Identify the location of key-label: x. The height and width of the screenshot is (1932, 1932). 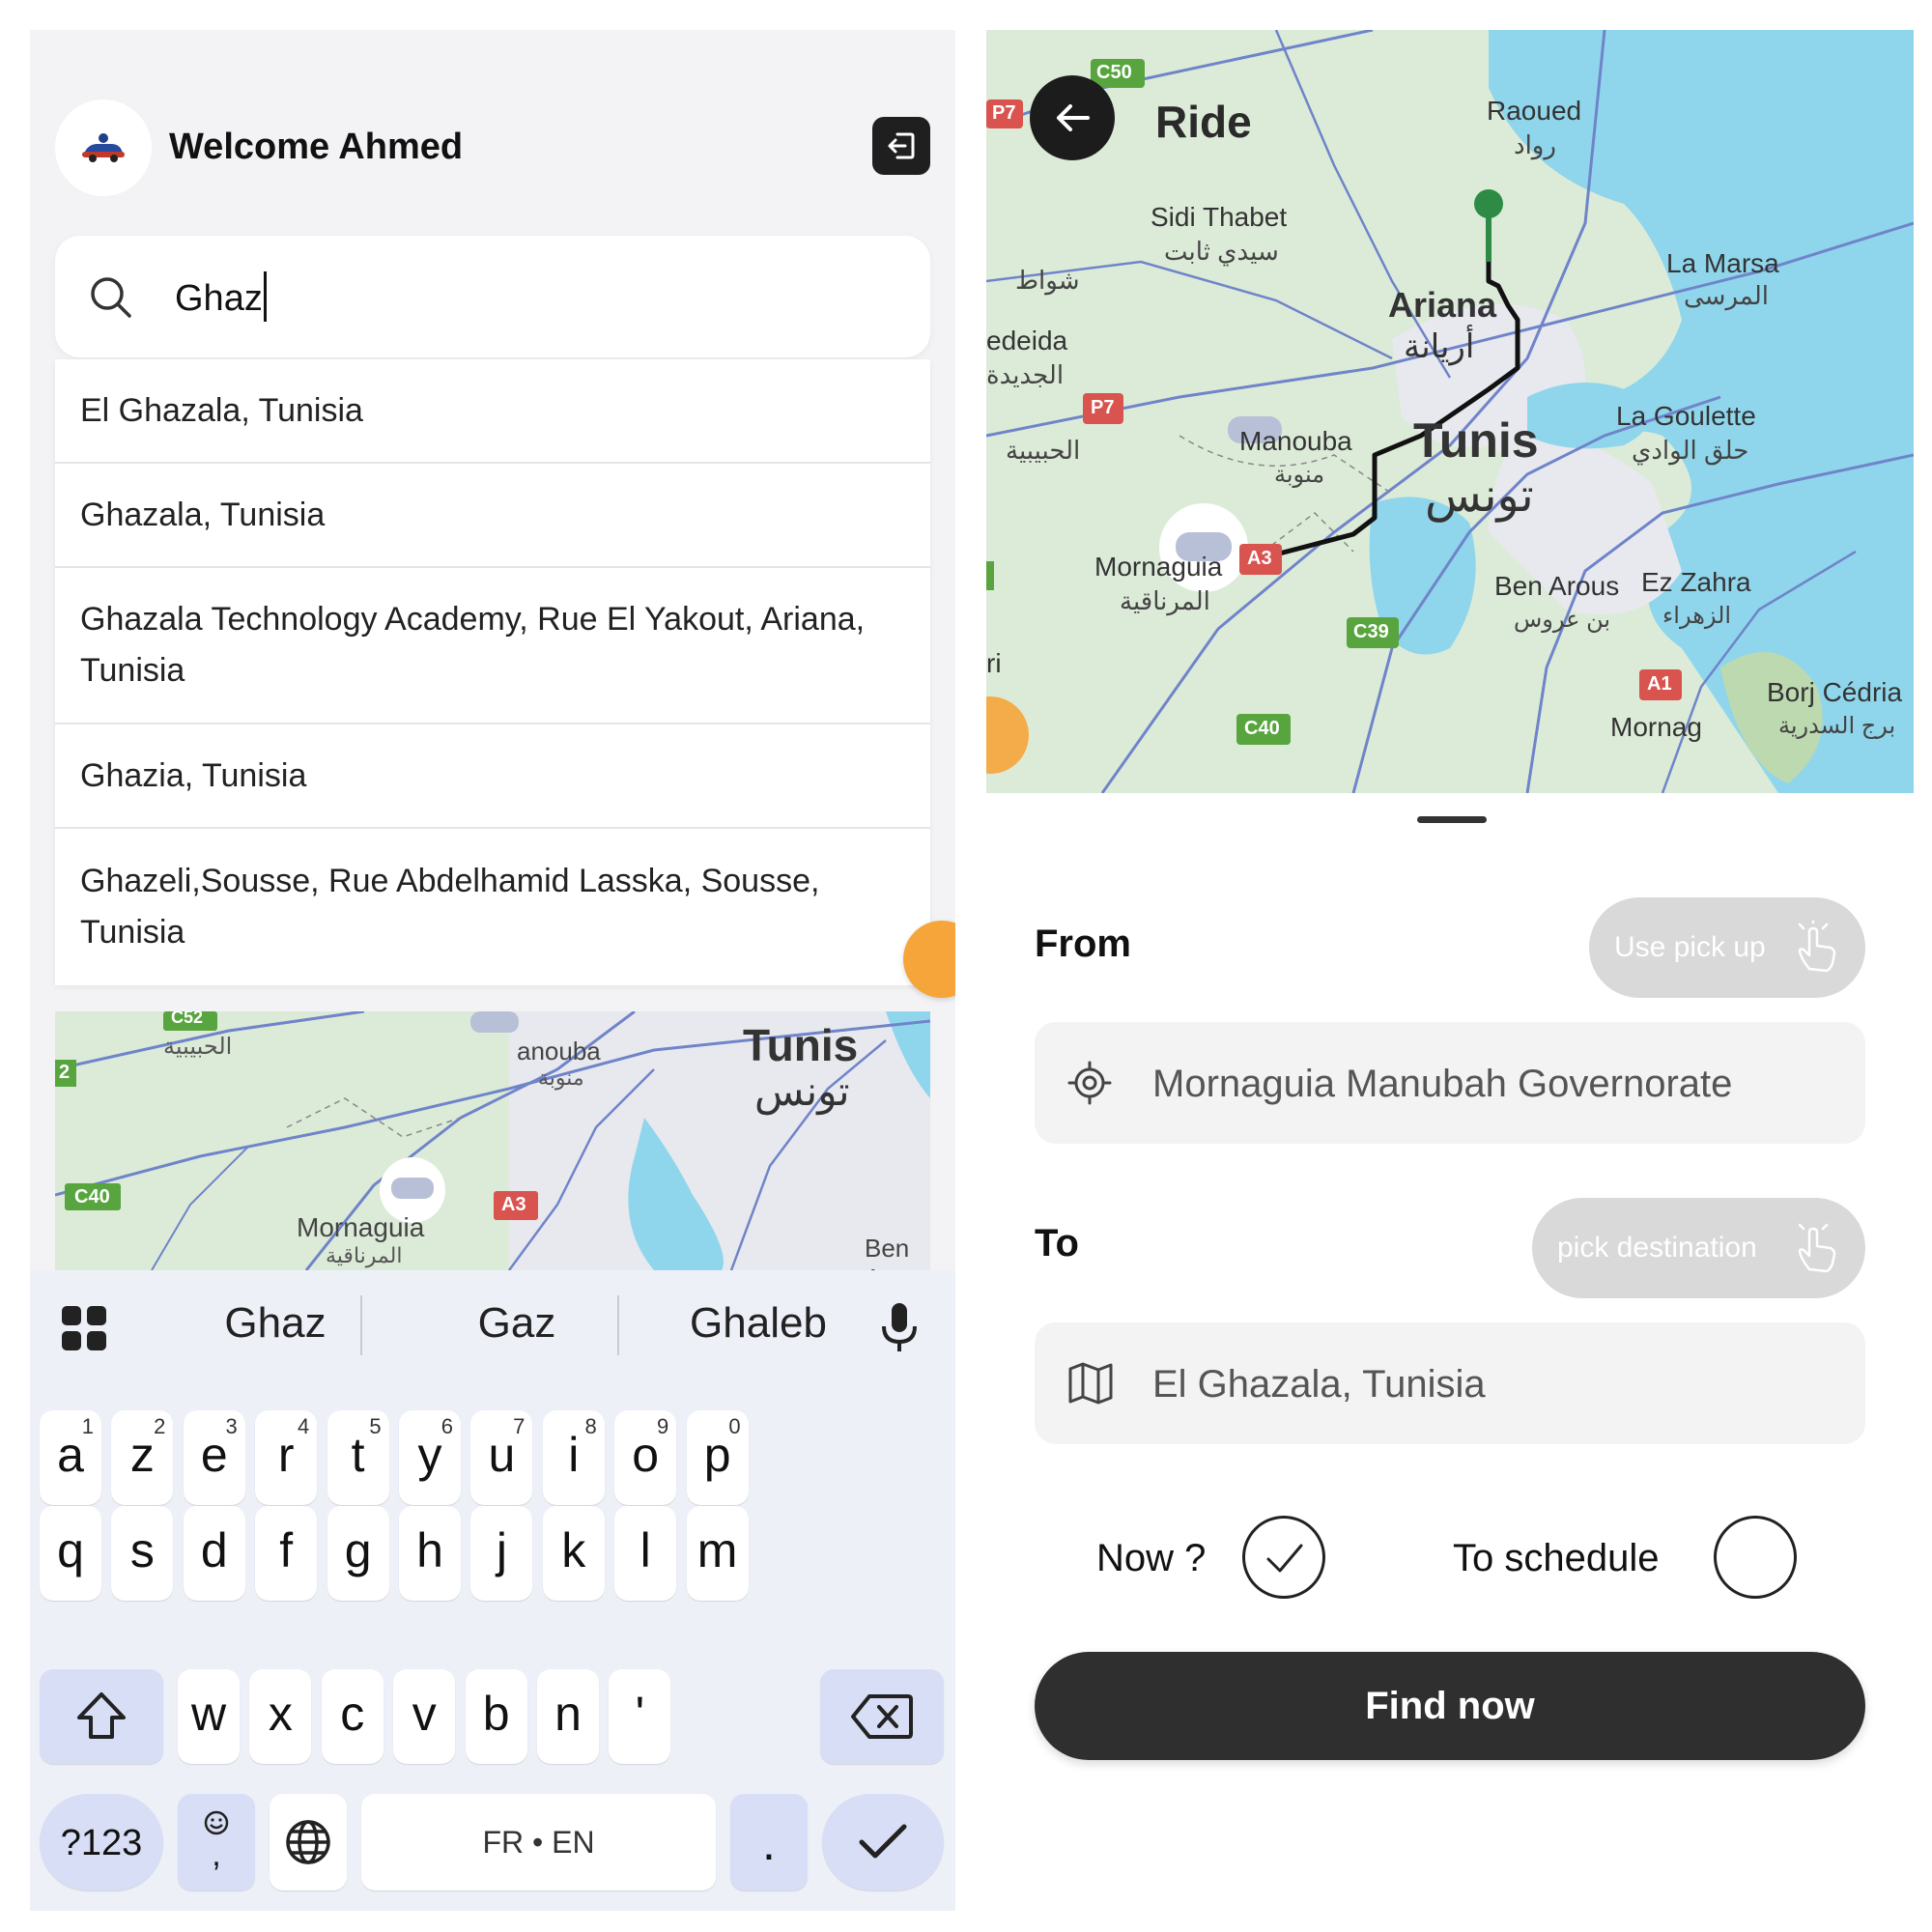
(280, 1714).